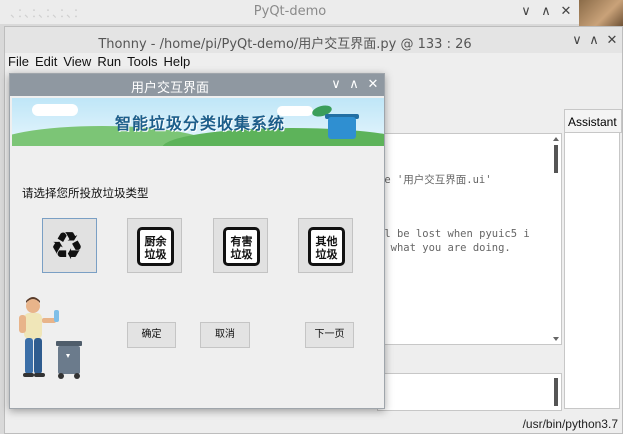 This screenshot has width=623, height=434. What do you see at coordinates (593, 121) in the screenshot?
I see `tab-assistant: Assistant` at bounding box center [593, 121].